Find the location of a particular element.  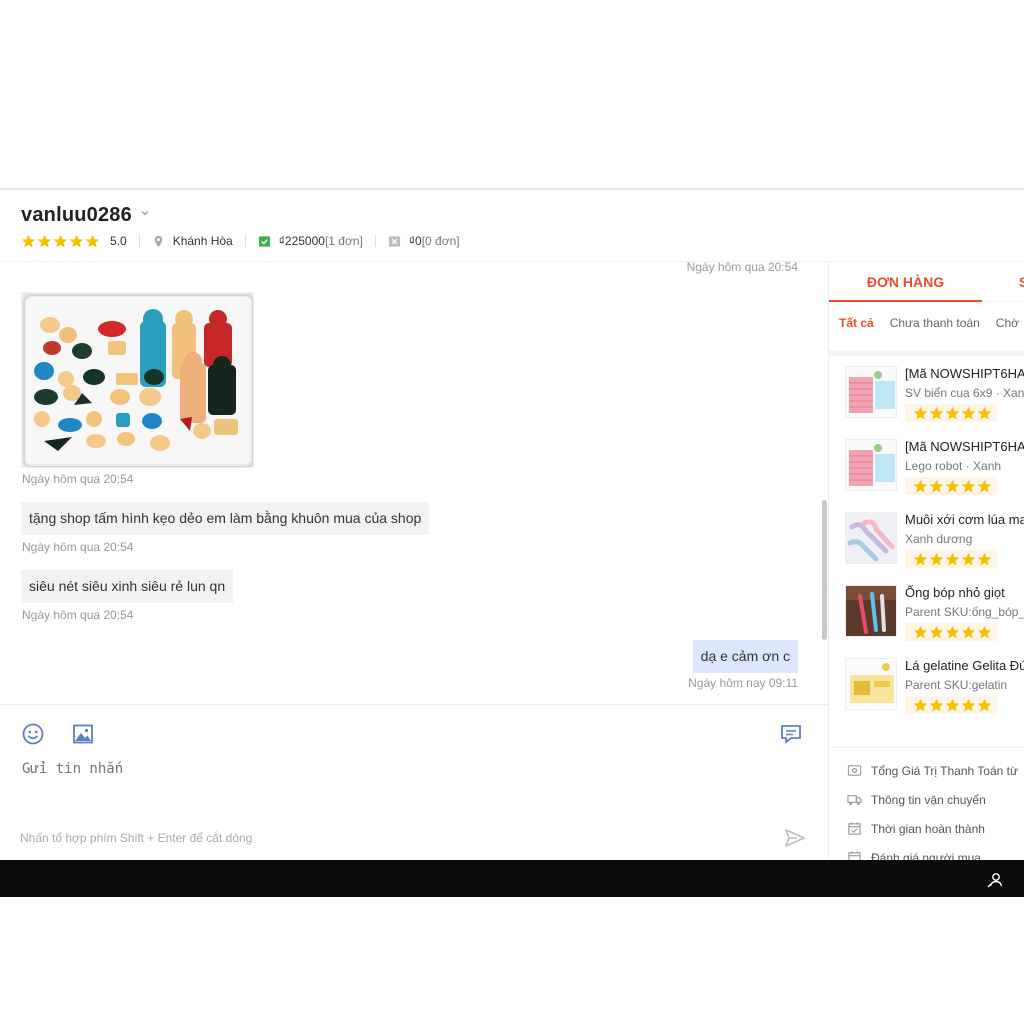

order-filters: Tất cả Chưa thanh toán Chờ is located at coordinates (926, 323).